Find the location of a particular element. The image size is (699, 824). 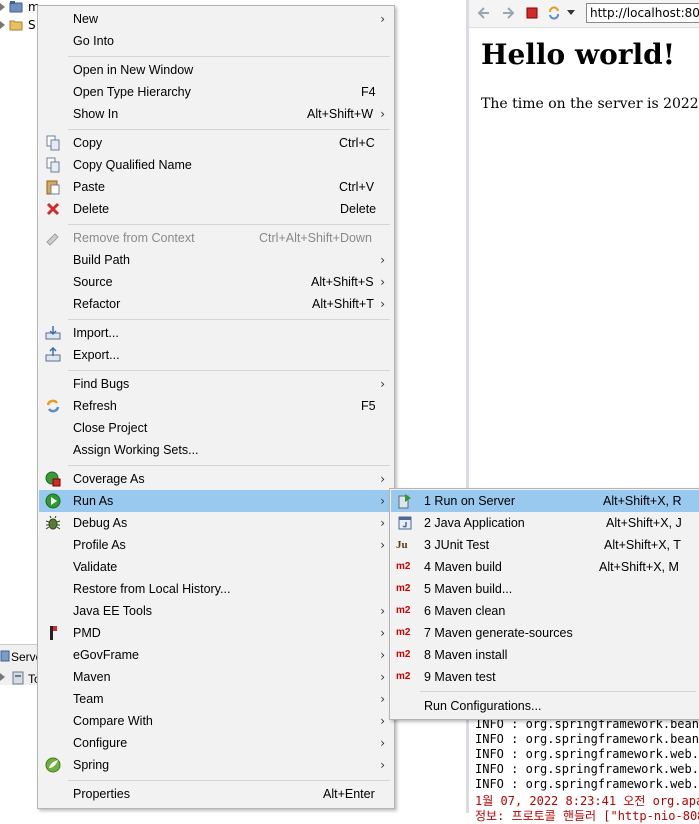

menu-item-label: Validate is located at coordinates (95, 567).